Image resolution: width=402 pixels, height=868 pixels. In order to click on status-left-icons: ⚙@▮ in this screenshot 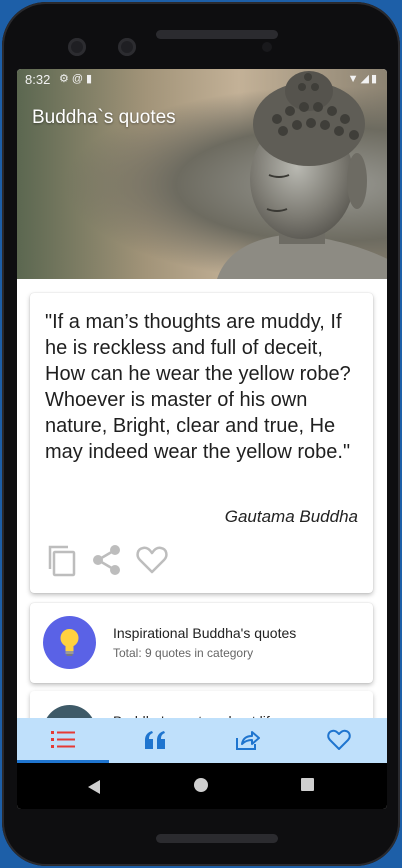, I will do `click(77, 78)`.